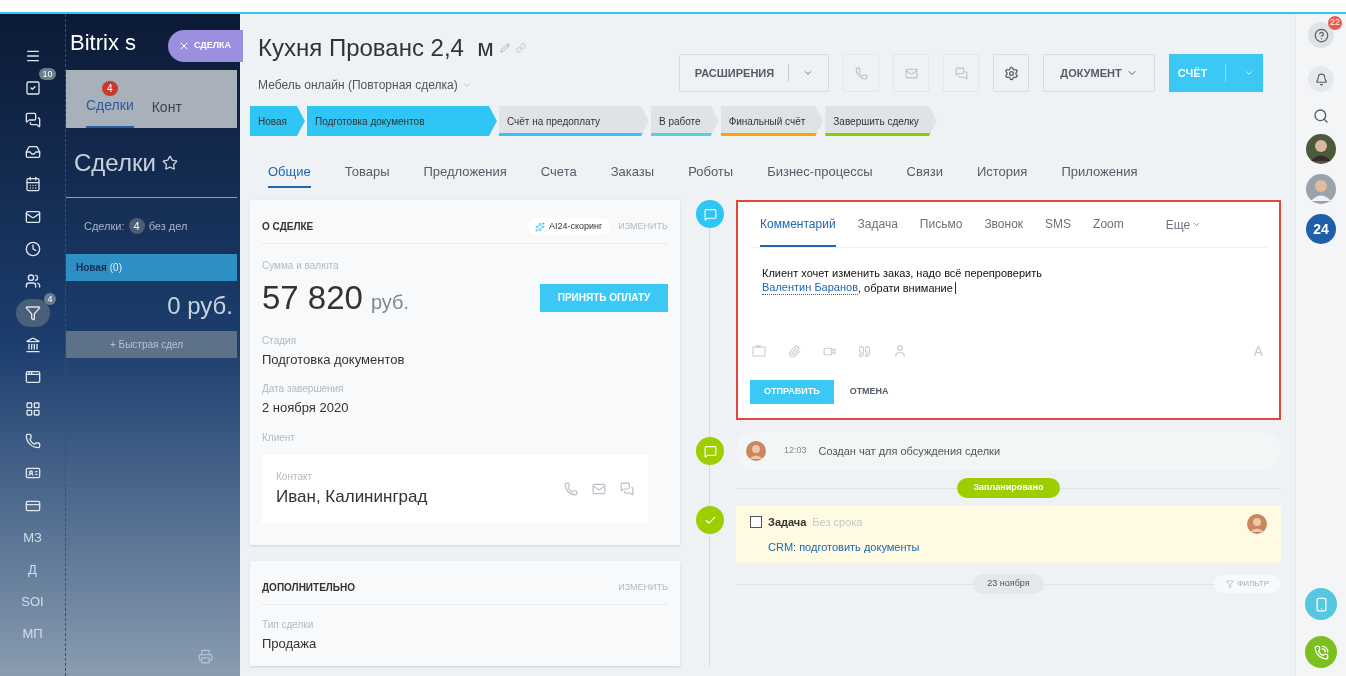 The width and height of the screenshot is (1346, 676). I want to click on card-heading: ДОПОЛНИТЕЛЬНО, so click(309, 588).